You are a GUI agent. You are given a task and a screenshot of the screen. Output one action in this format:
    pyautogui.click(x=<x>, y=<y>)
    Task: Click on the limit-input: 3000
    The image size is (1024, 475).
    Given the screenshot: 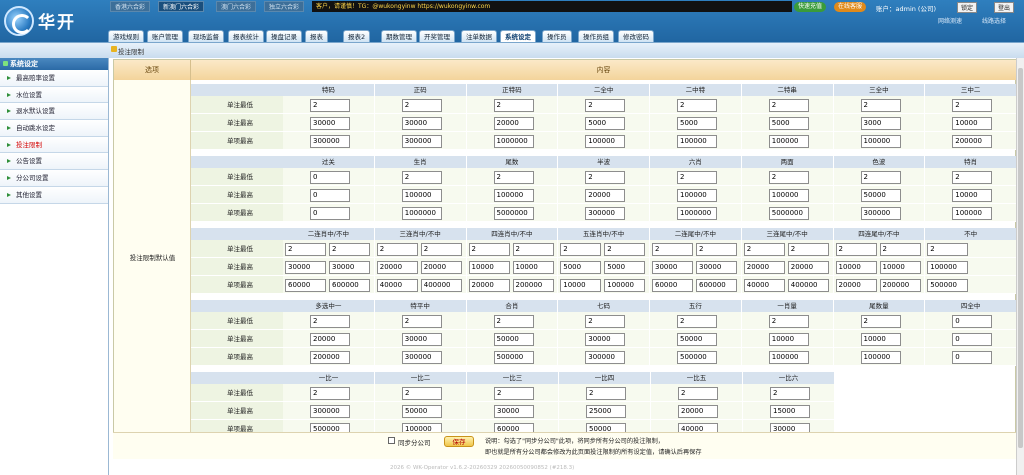 What is the action you would take?
    pyautogui.click(x=880, y=123)
    